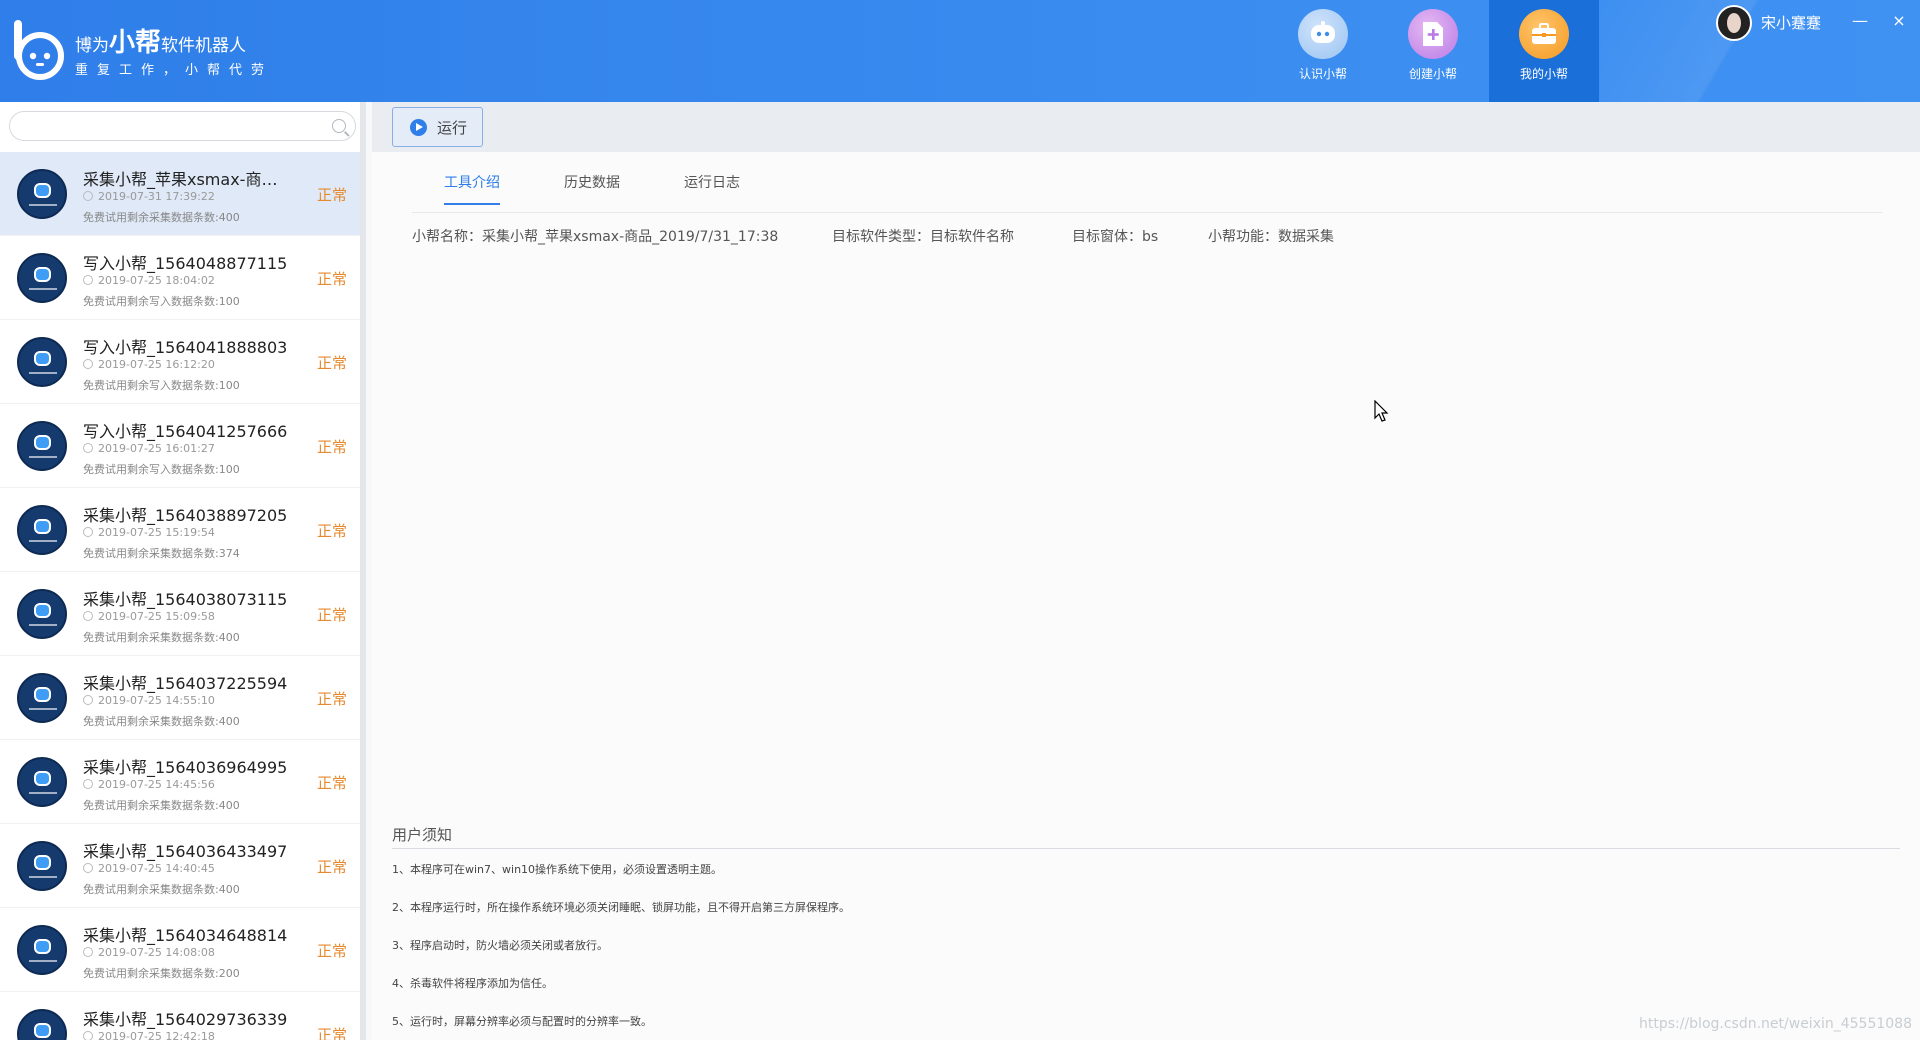 This screenshot has height=1040, width=1920. I want to click on item-name: 写入小帮_1564048877115, so click(185, 263).